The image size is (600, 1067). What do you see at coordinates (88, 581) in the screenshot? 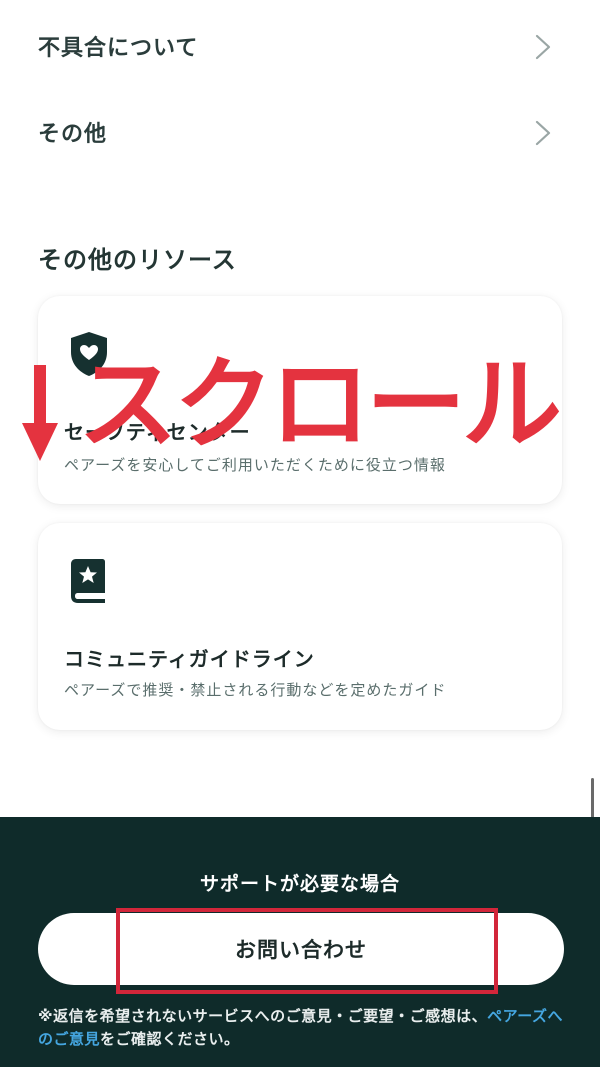
I see `book-star-icon` at bounding box center [88, 581].